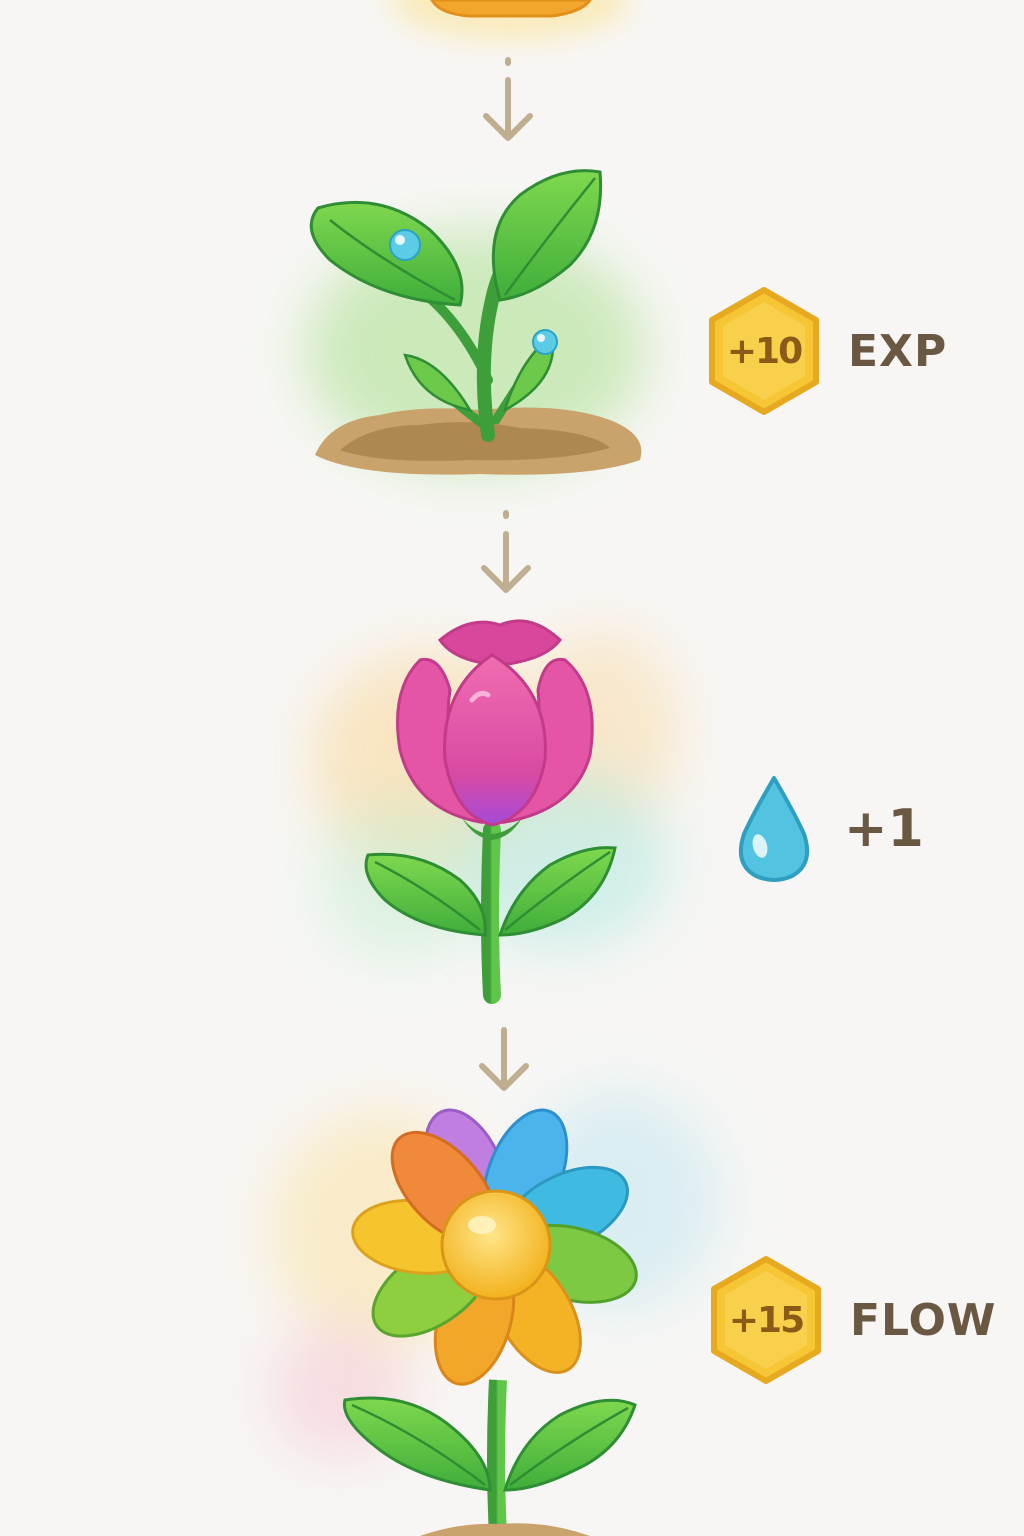 Image resolution: width=1024 pixels, height=1536 pixels. I want to click on exp-amount: +10, so click(764, 351).